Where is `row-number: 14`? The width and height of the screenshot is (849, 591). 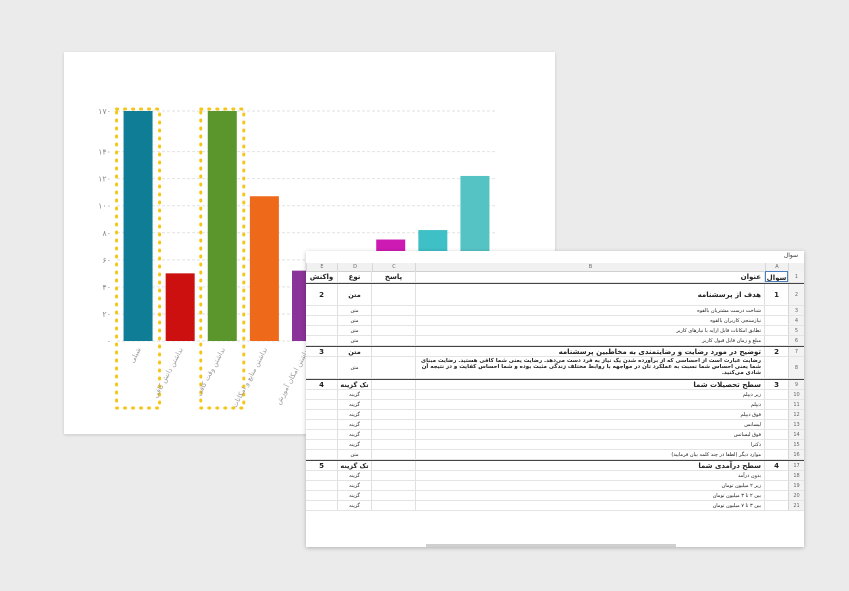 row-number: 14 is located at coordinates (796, 434).